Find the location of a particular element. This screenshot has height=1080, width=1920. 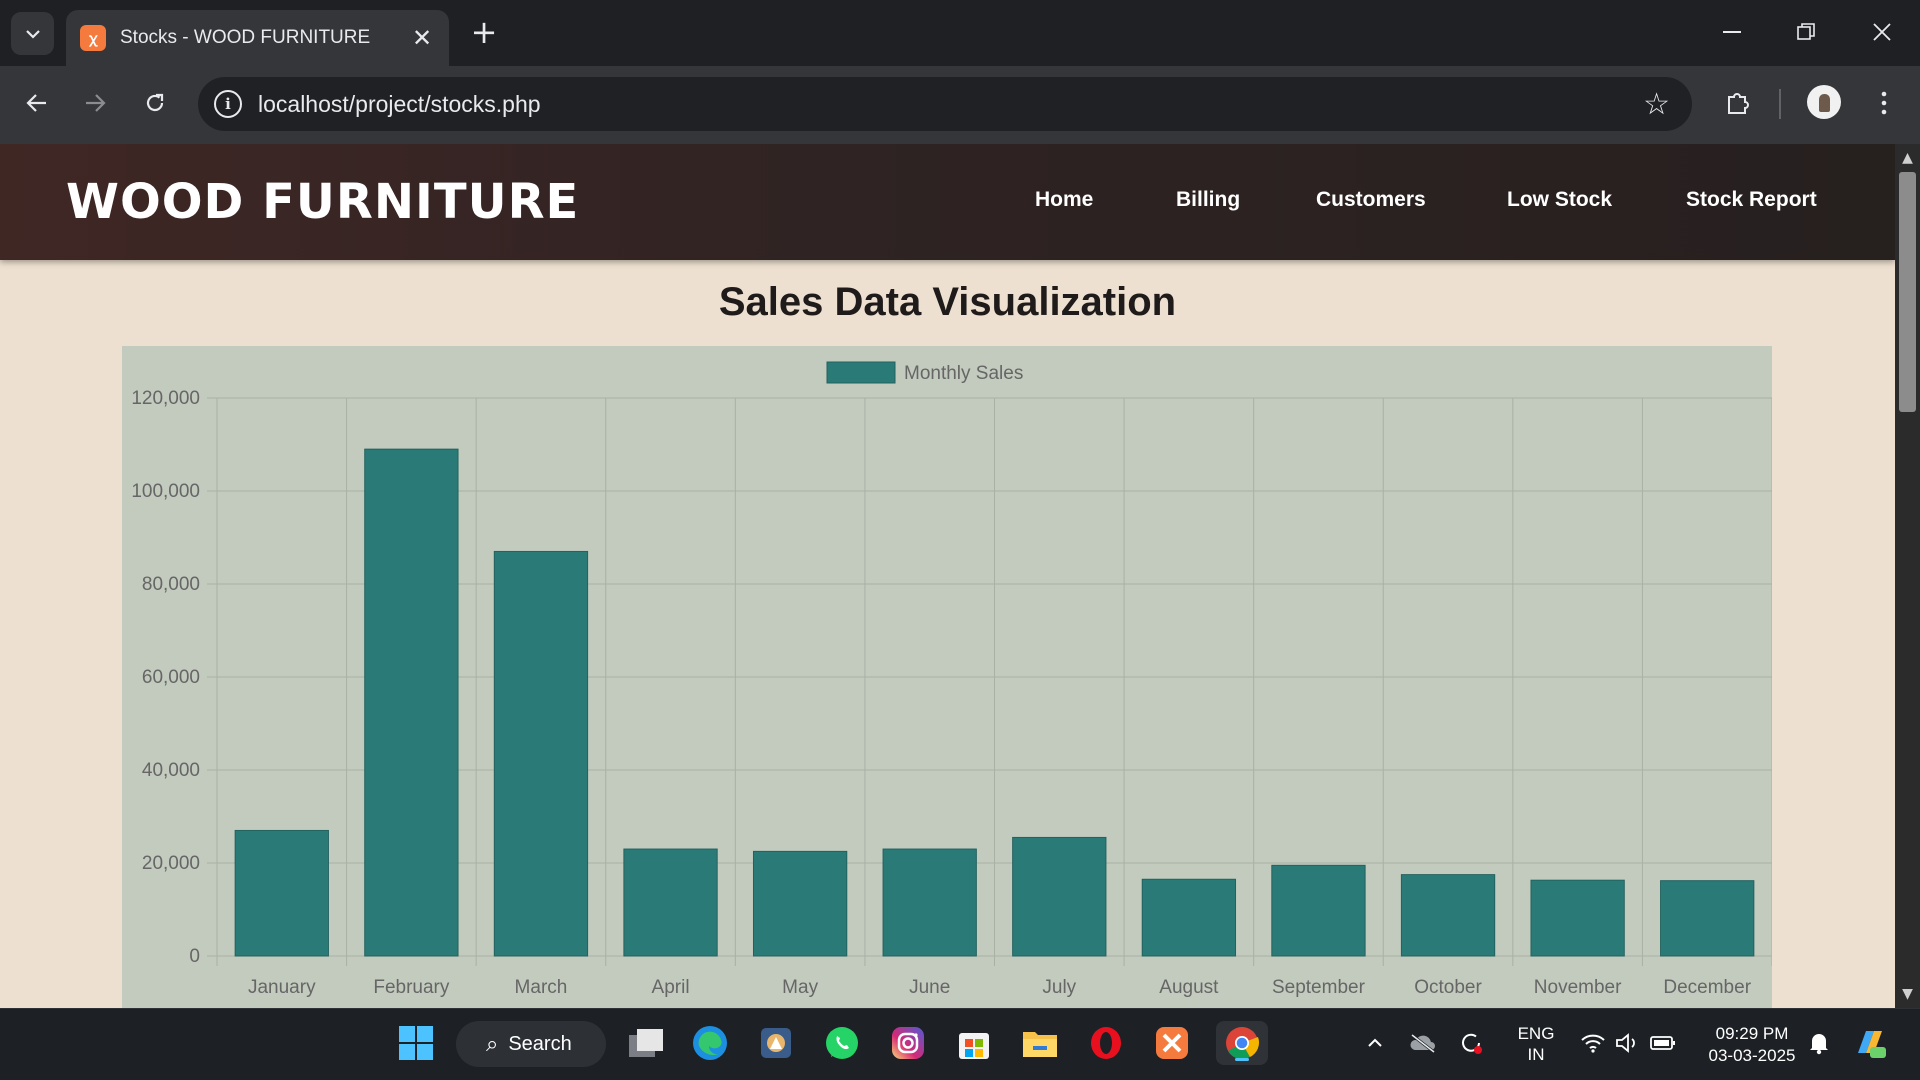

url-text: localhost/project/stocks.php is located at coordinates (399, 104).